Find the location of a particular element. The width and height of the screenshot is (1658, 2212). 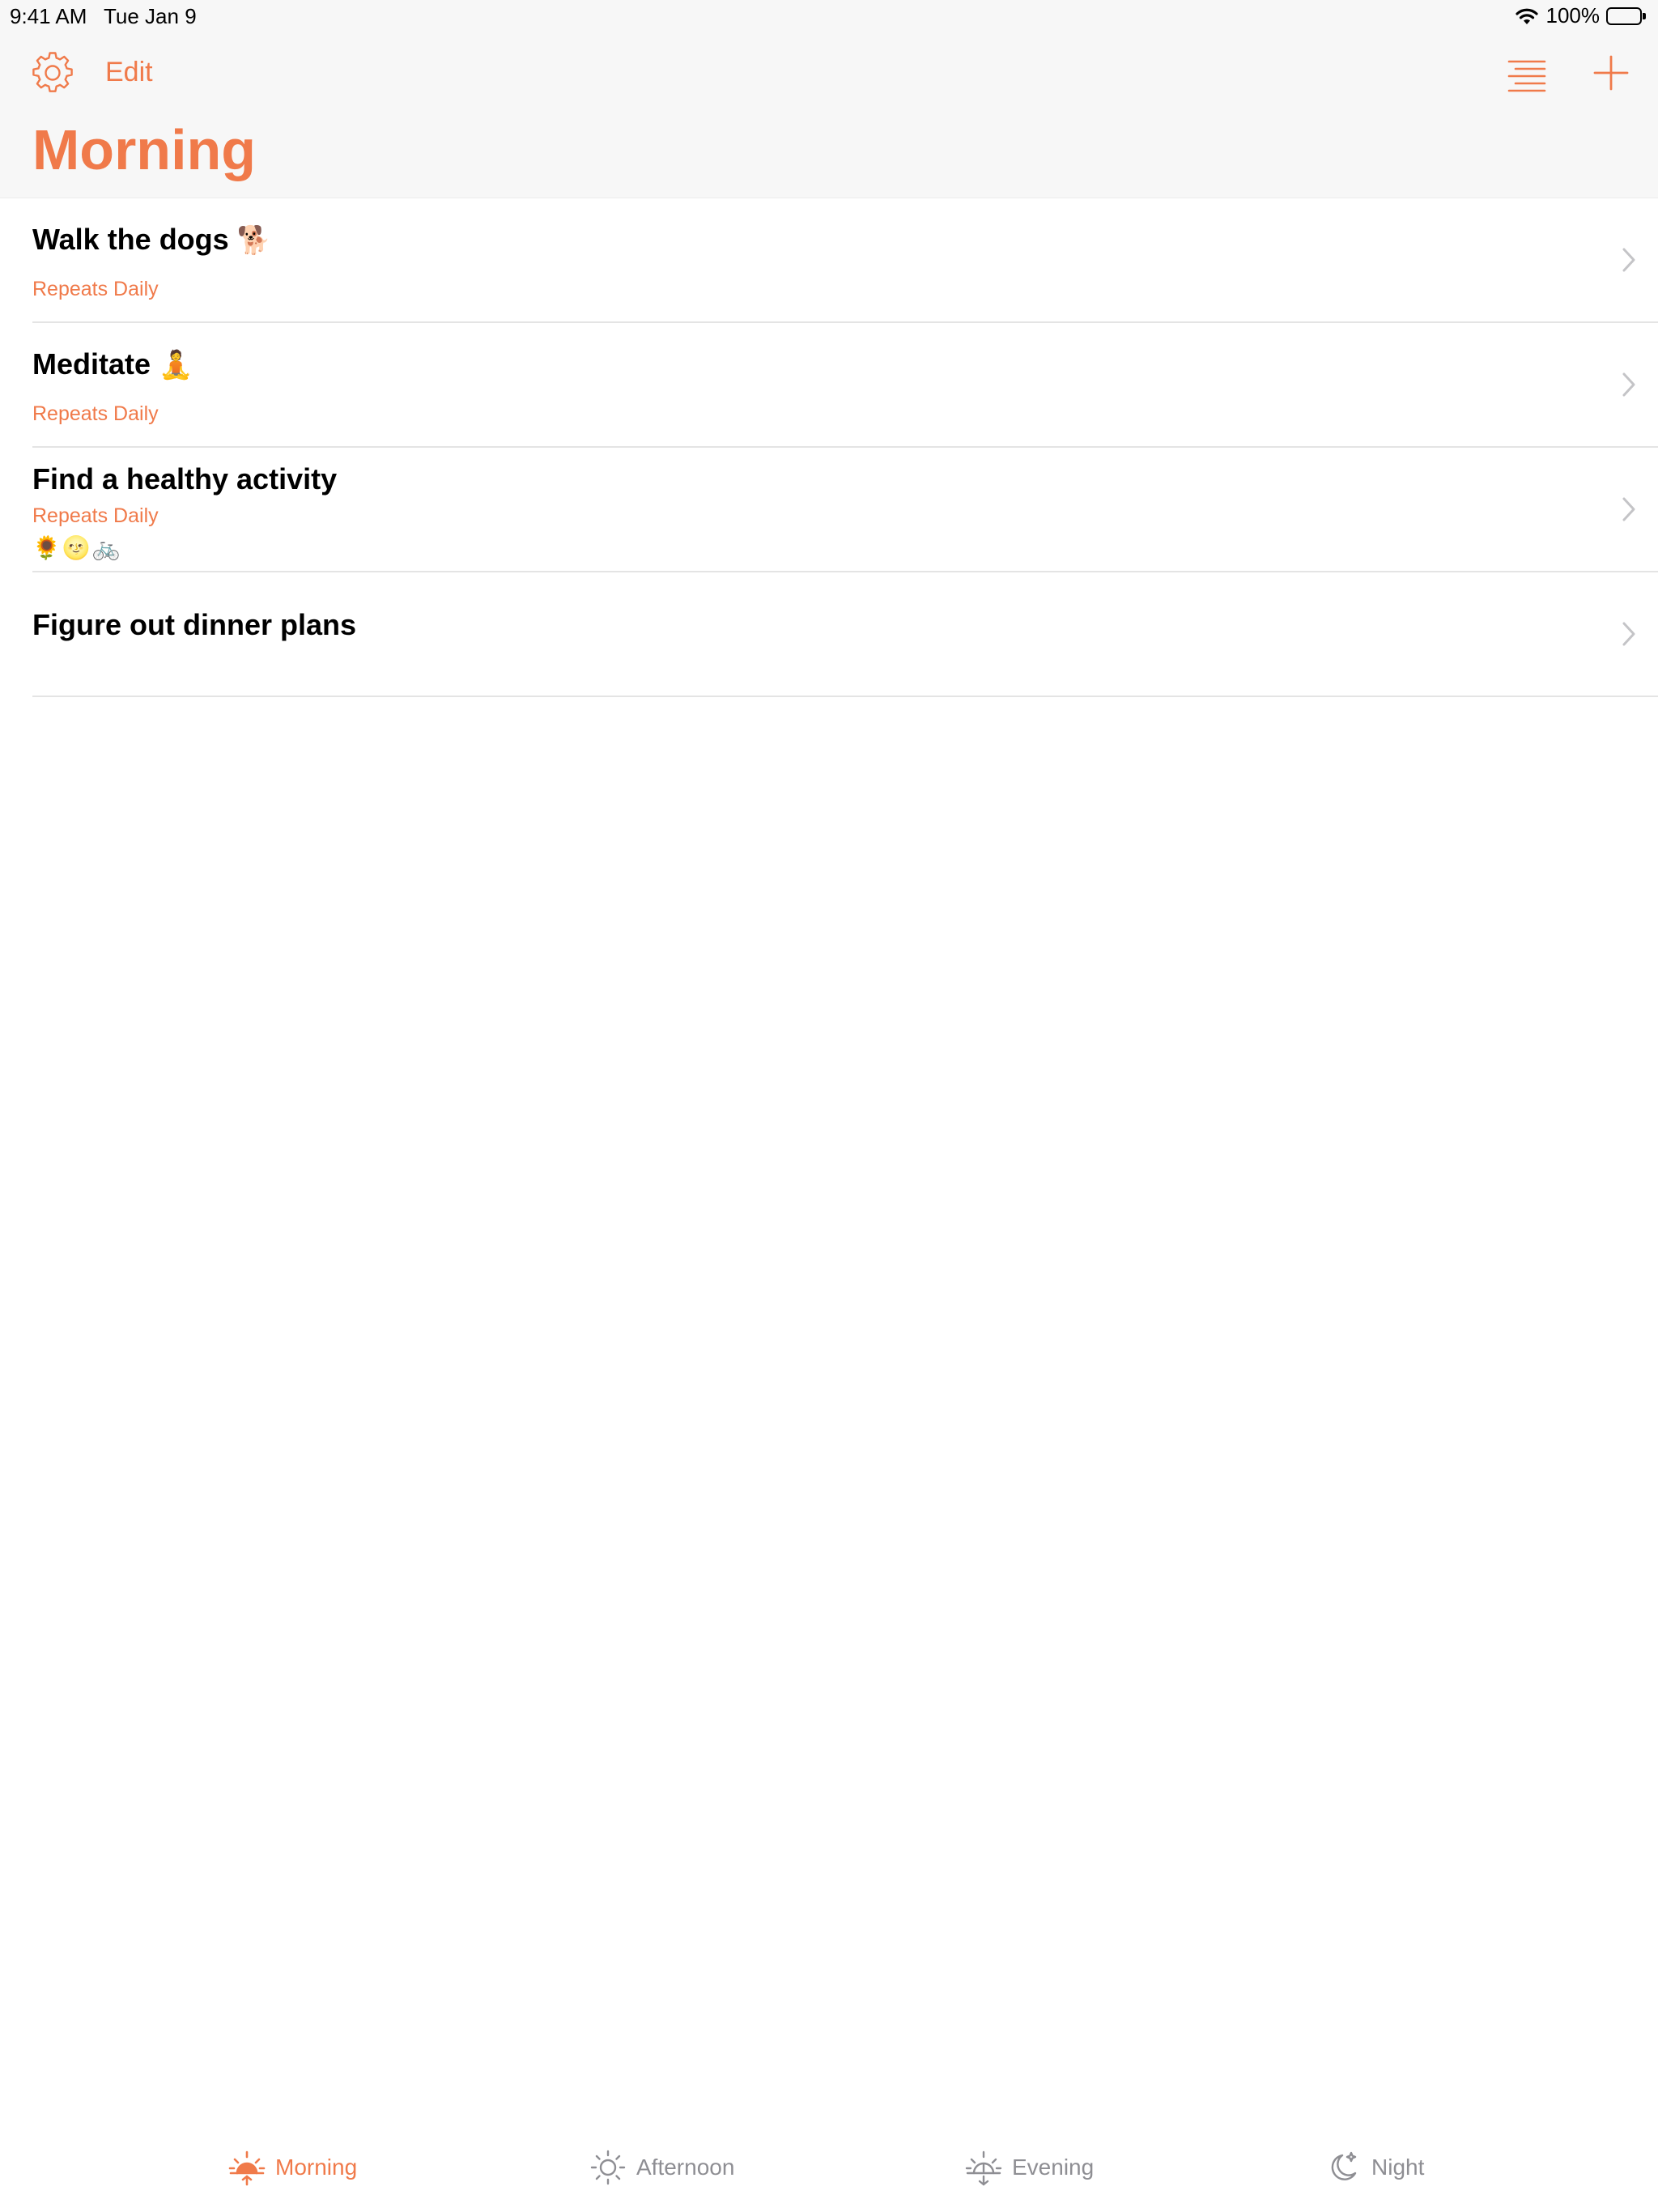

sunset-icon is located at coordinates (983, 2168).